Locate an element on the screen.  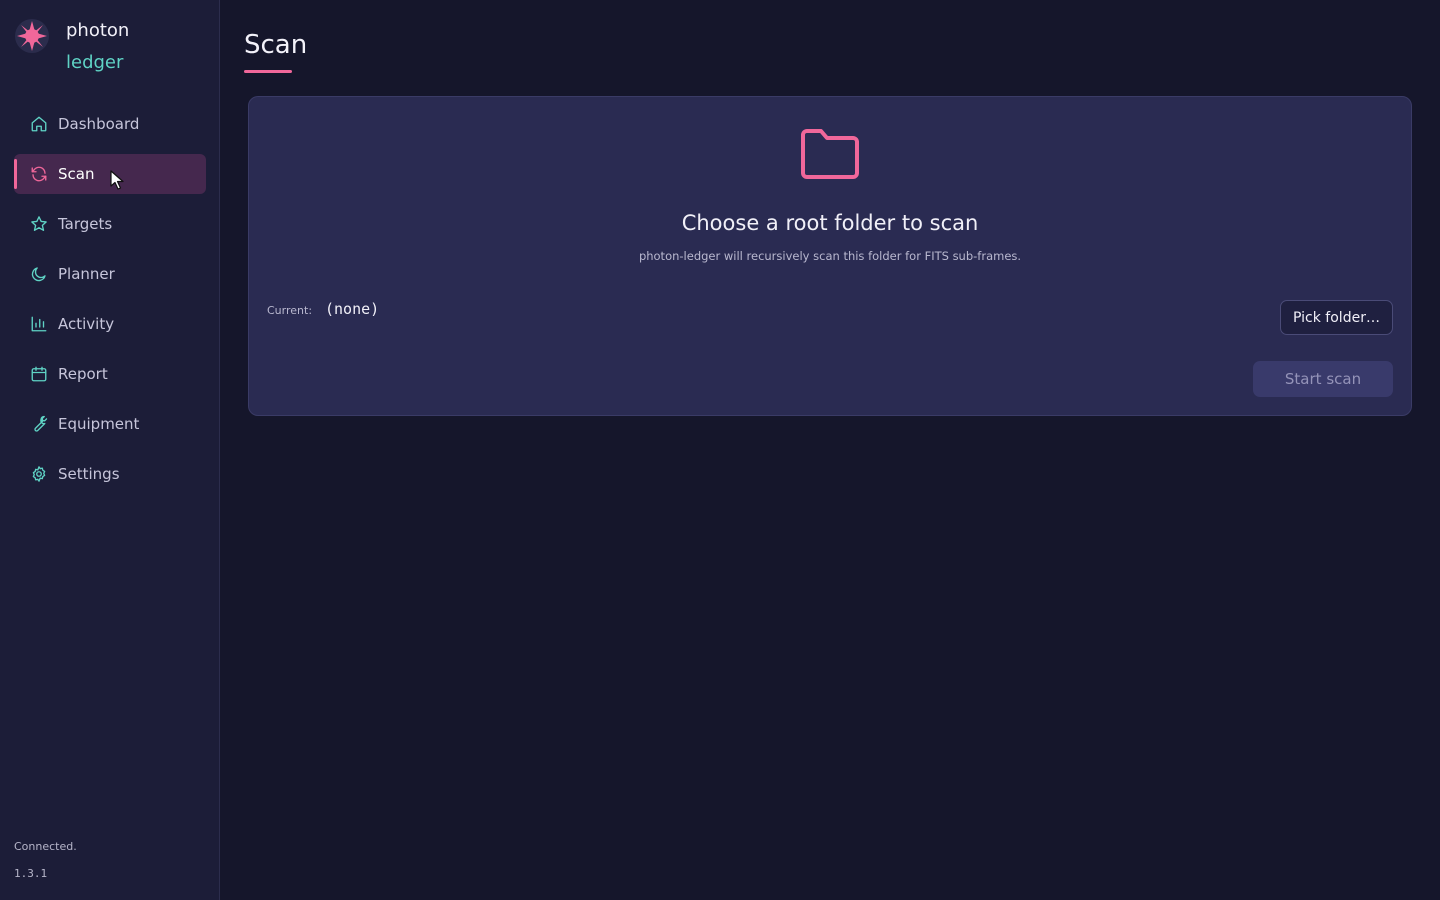
star-icon is located at coordinates (39, 224).